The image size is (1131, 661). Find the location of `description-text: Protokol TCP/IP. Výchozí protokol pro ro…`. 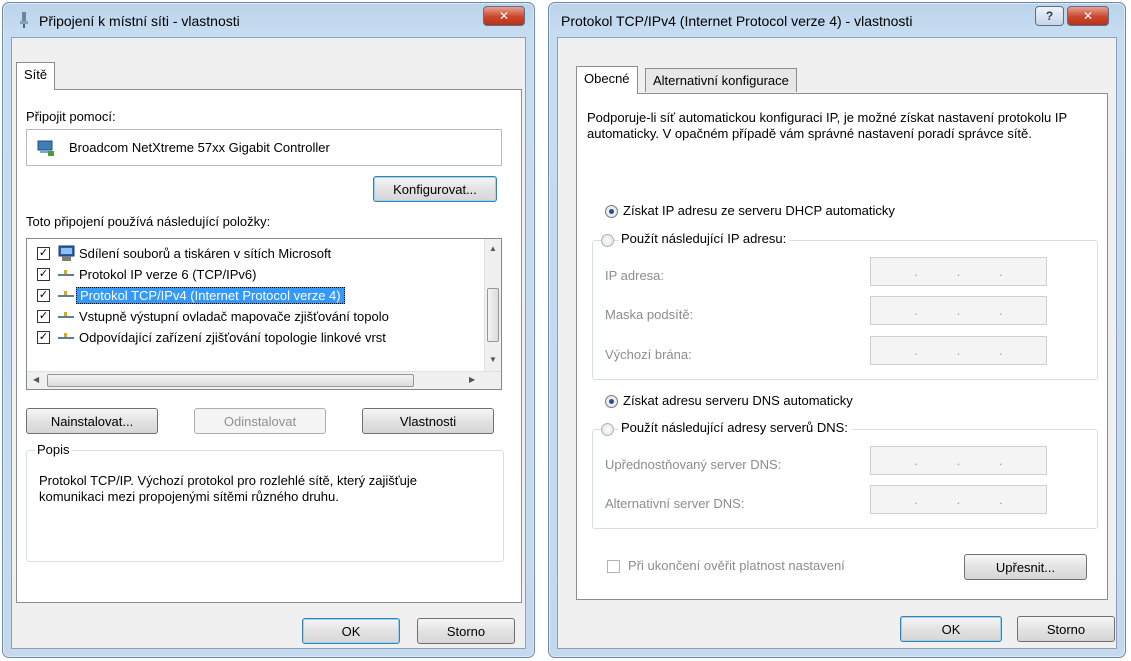

description-text: Protokol TCP/IP. Výchozí protokol pro ro… is located at coordinates (228, 488).